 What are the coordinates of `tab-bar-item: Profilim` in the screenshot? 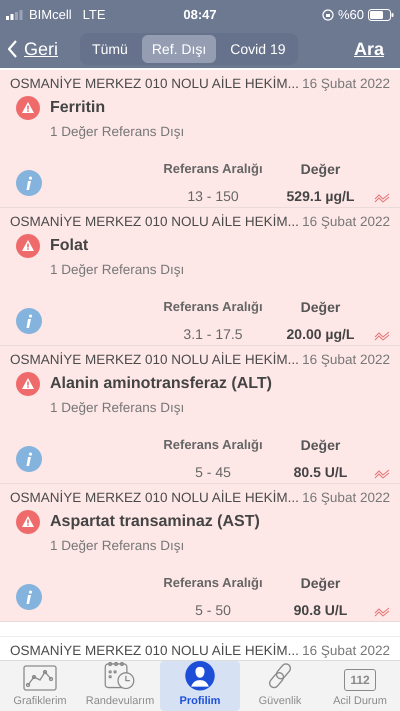 It's located at (200, 686).